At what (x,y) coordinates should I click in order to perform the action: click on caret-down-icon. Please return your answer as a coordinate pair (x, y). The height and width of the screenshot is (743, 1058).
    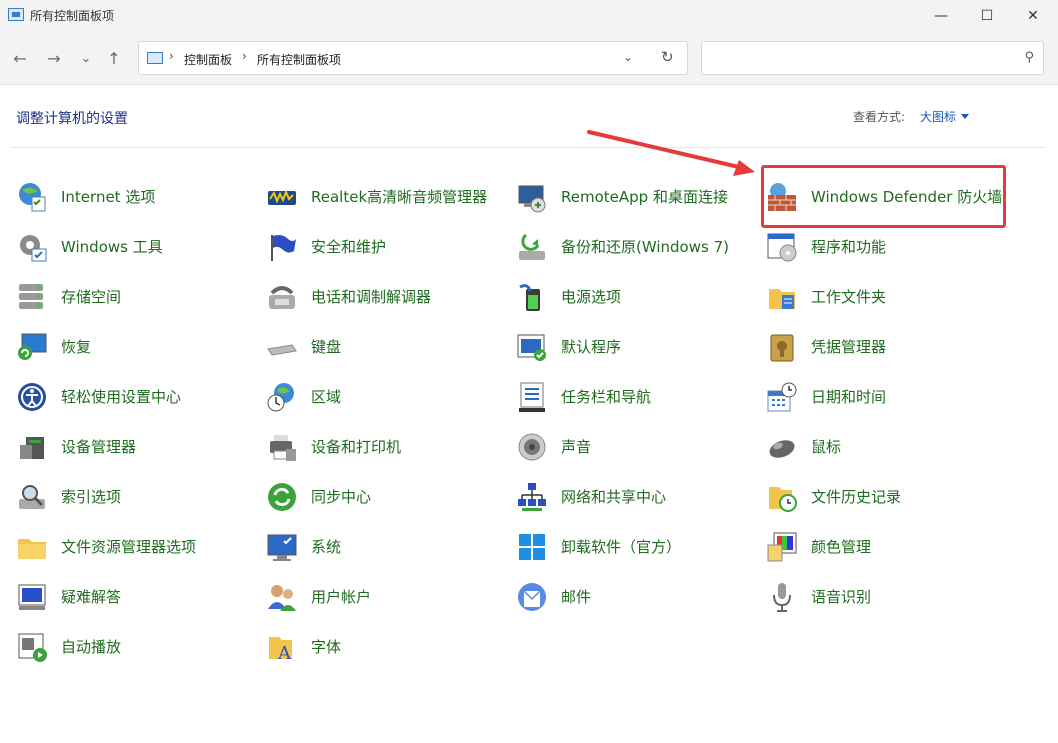
    Looking at the image, I should click on (965, 116).